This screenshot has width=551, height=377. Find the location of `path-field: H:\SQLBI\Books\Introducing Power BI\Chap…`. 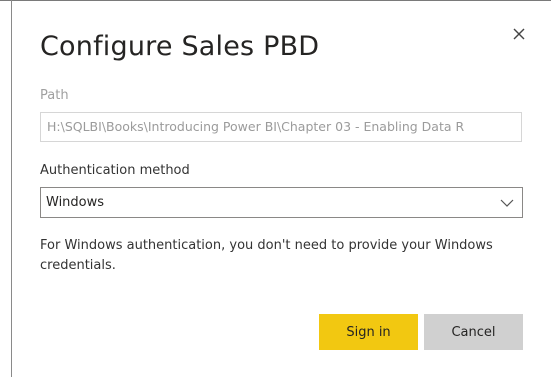

path-field: H:\SQLBI\Books\Introducing Power BI\Chap… is located at coordinates (281, 127).